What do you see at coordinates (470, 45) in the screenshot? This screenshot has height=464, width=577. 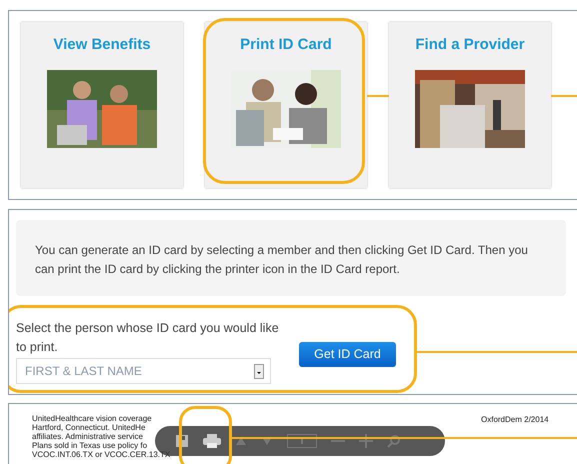 I see `tile-title: Find a Provider` at bounding box center [470, 45].